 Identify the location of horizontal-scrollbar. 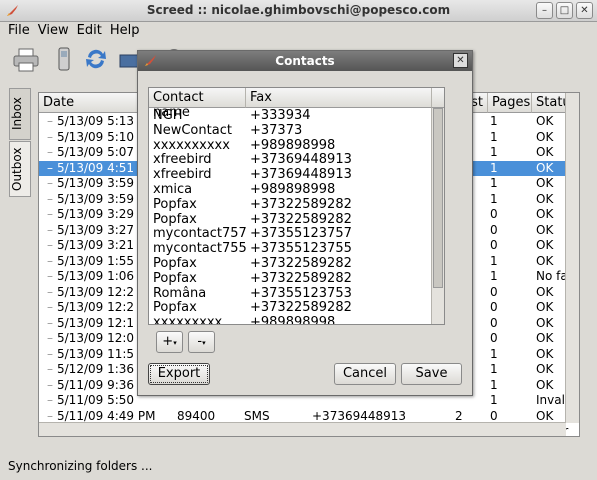
(302, 429).